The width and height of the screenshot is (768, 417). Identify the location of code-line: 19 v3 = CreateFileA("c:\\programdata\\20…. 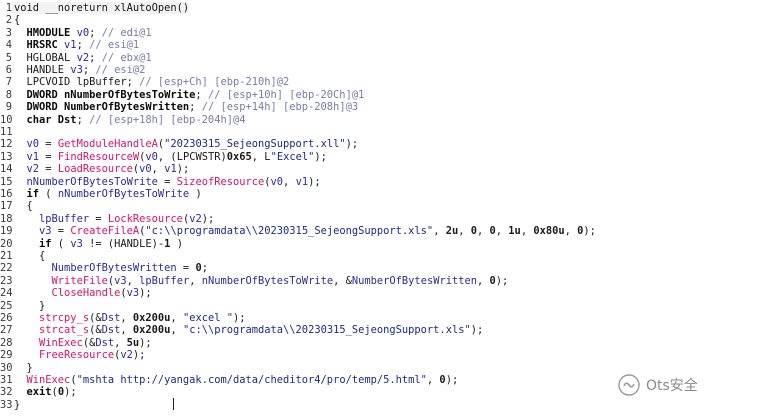
(298, 231).